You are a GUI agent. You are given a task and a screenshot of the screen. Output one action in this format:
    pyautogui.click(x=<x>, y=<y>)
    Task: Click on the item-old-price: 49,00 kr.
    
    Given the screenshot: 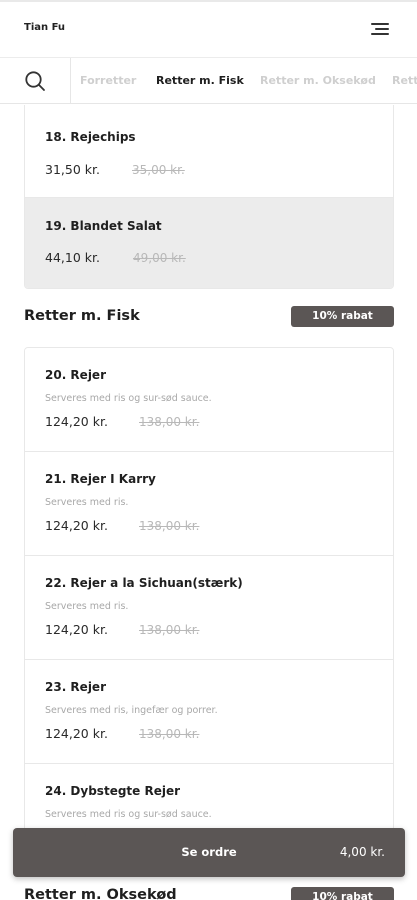 What is the action you would take?
    pyautogui.click(x=159, y=258)
    